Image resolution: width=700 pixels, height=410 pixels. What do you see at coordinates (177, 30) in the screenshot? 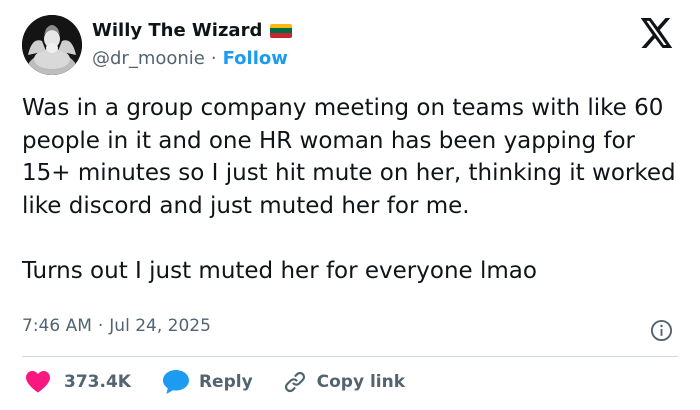
I see `display-name: Willy The Wizard` at bounding box center [177, 30].